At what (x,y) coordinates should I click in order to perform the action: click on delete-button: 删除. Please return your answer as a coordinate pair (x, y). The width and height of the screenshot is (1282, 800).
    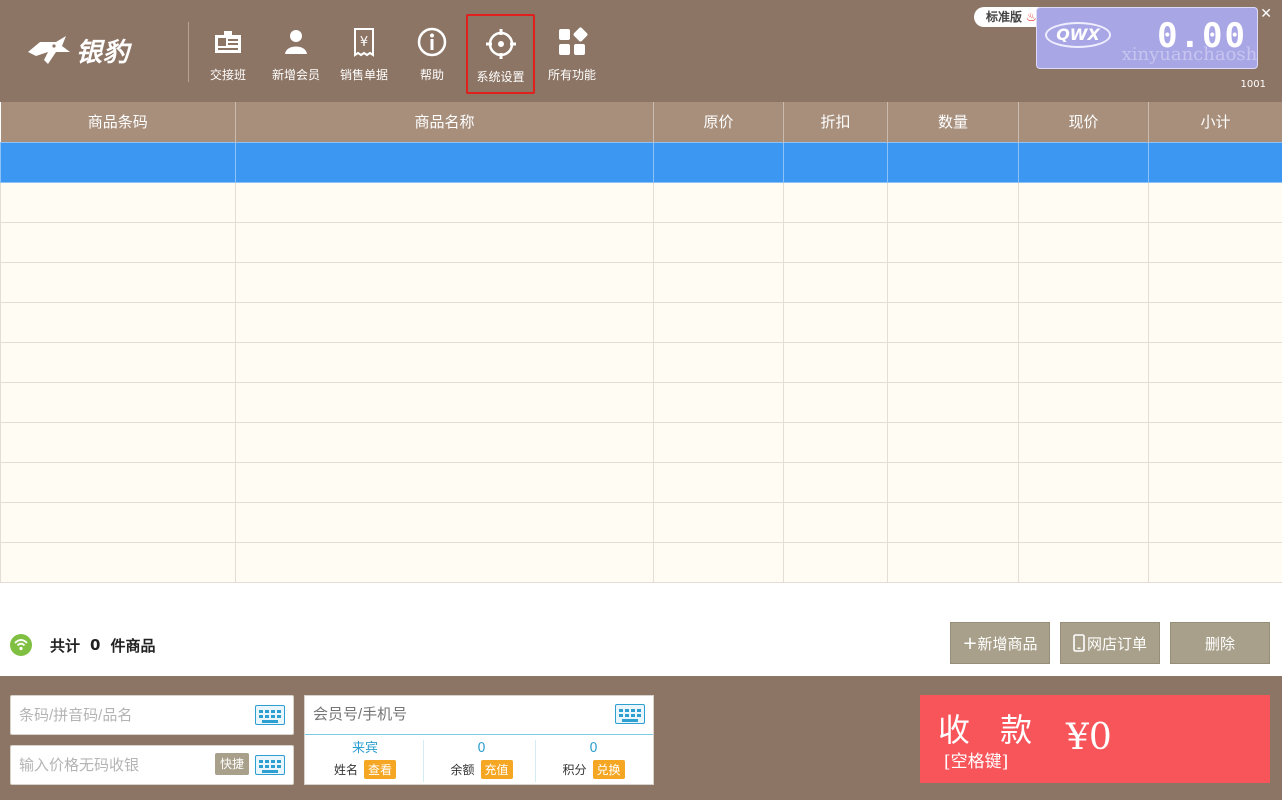
    Looking at the image, I should click on (1220, 643).